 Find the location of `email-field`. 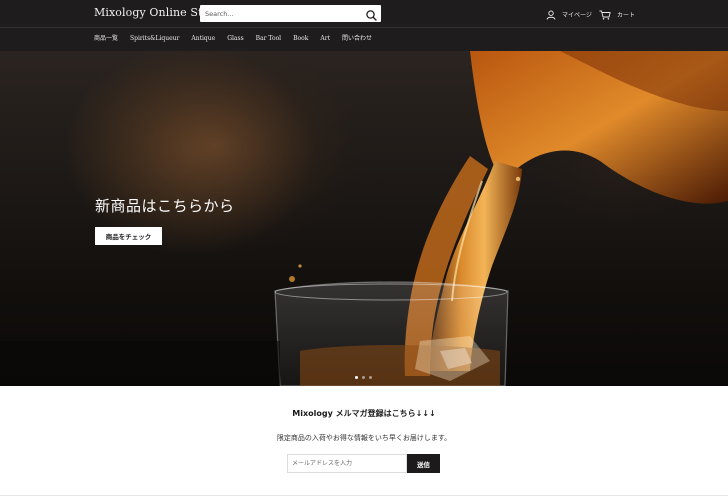

email-field is located at coordinates (347, 463).